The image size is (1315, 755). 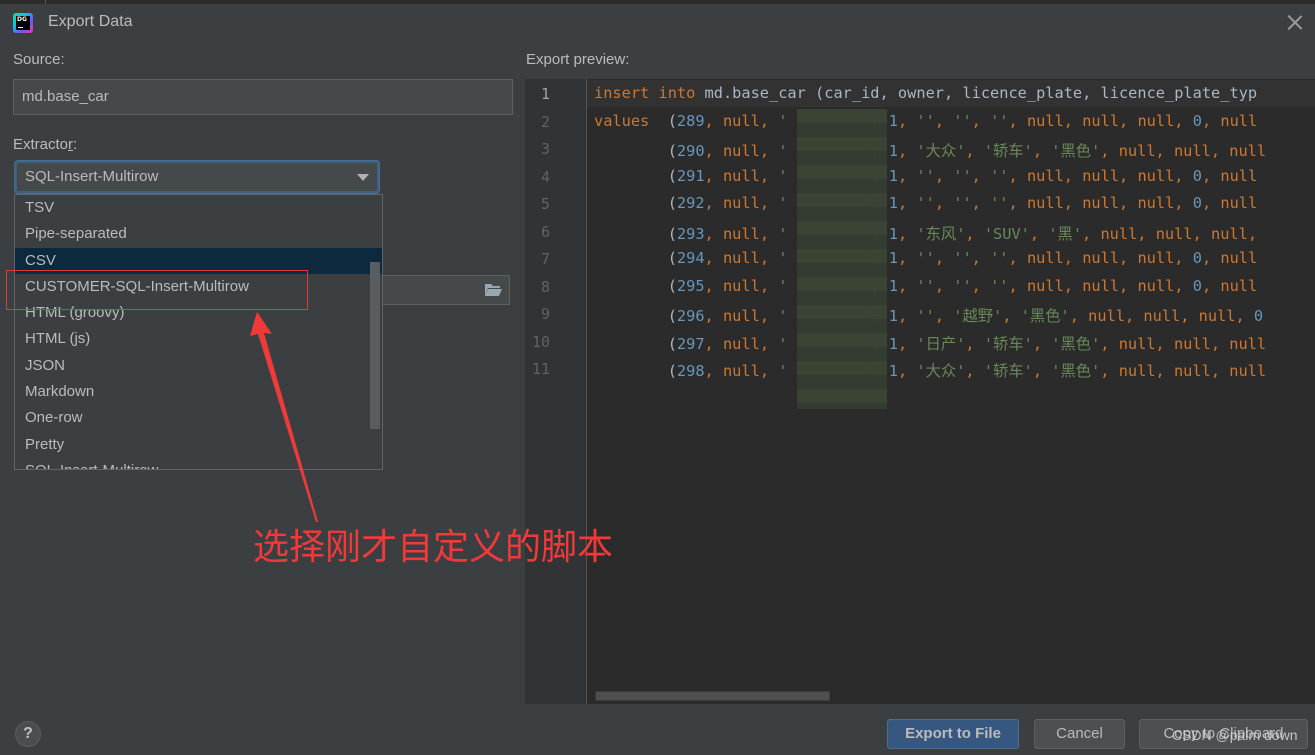 I want to click on export-preview-label: Export preview:, so click(x=578, y=59).